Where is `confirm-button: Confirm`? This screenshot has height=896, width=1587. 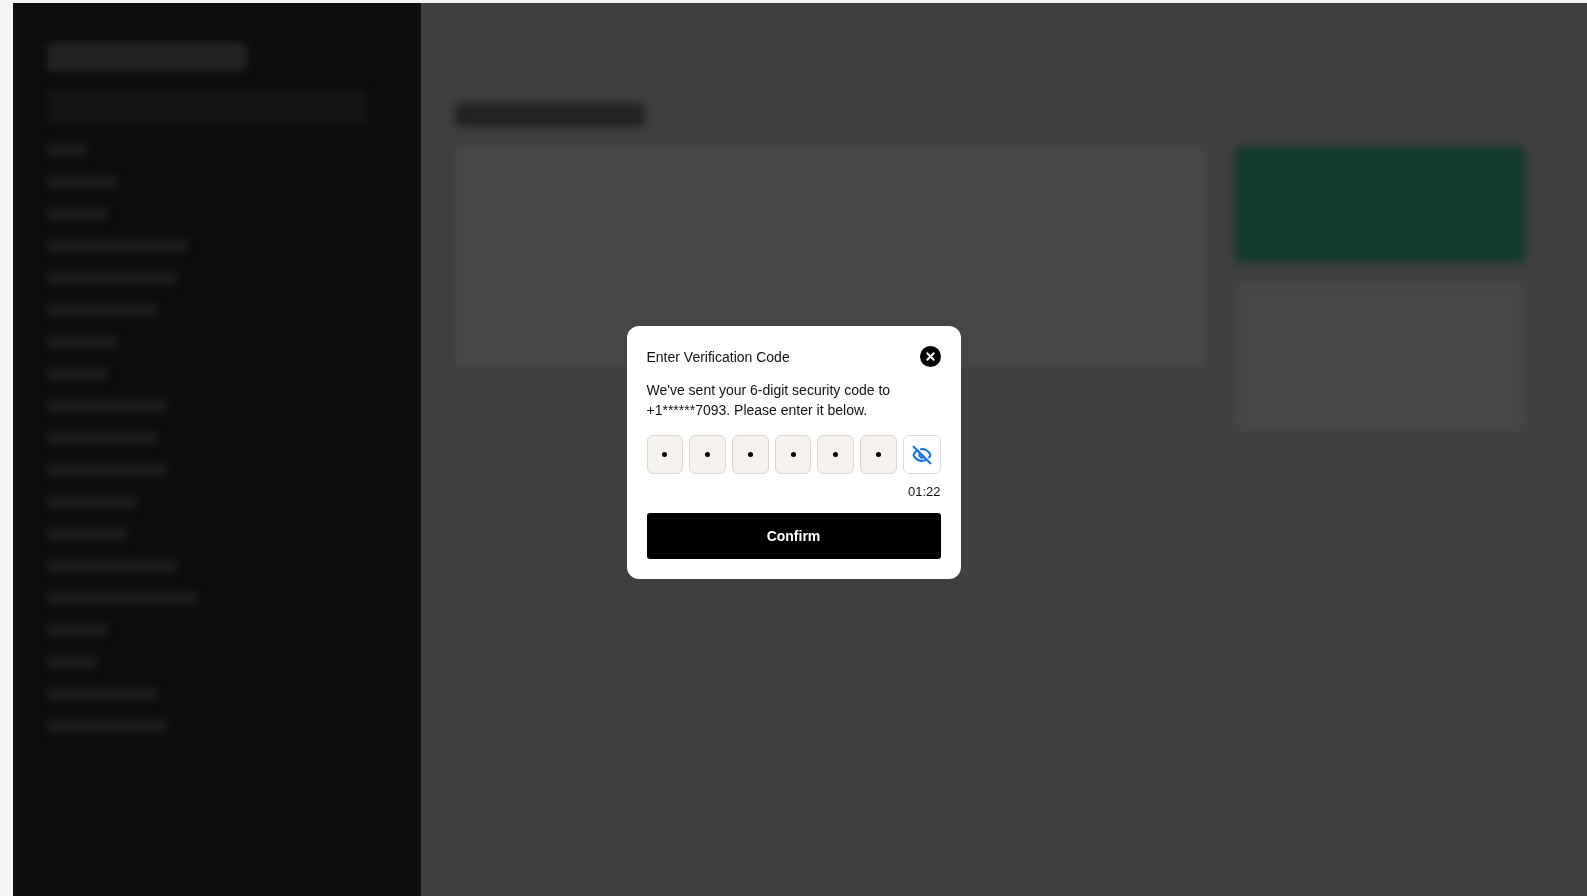 confirm-button: Confirm is located at coordinates (793, 536).